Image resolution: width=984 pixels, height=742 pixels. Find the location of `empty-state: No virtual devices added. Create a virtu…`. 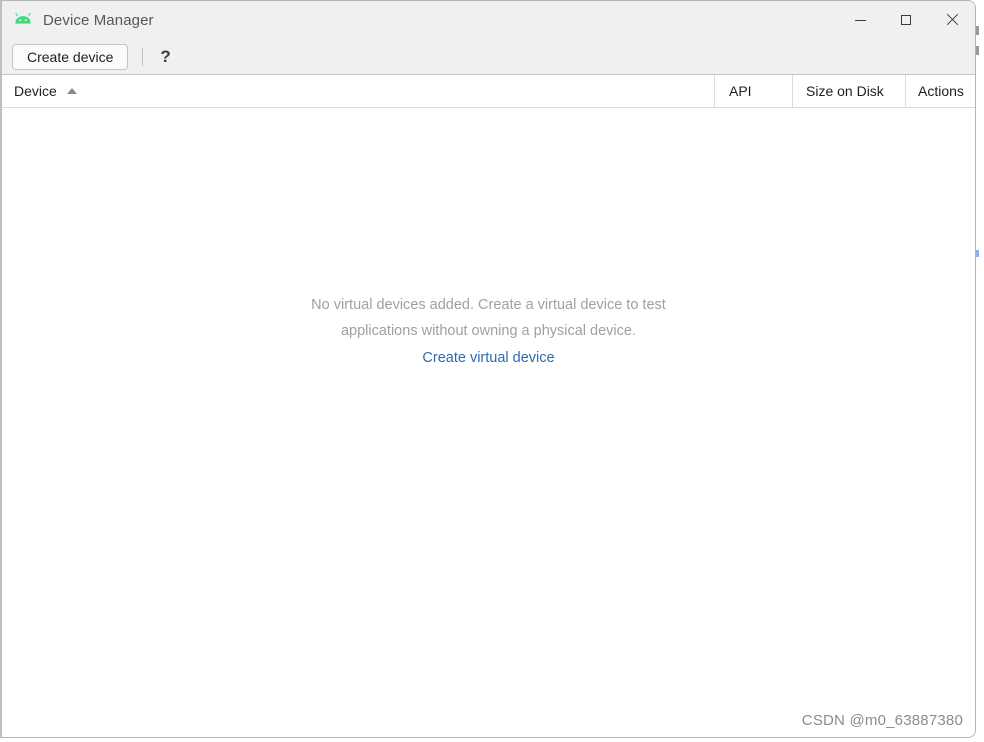

empty-state: No virtual devices added. Create a virtu… is located at coordinates (488, 329).